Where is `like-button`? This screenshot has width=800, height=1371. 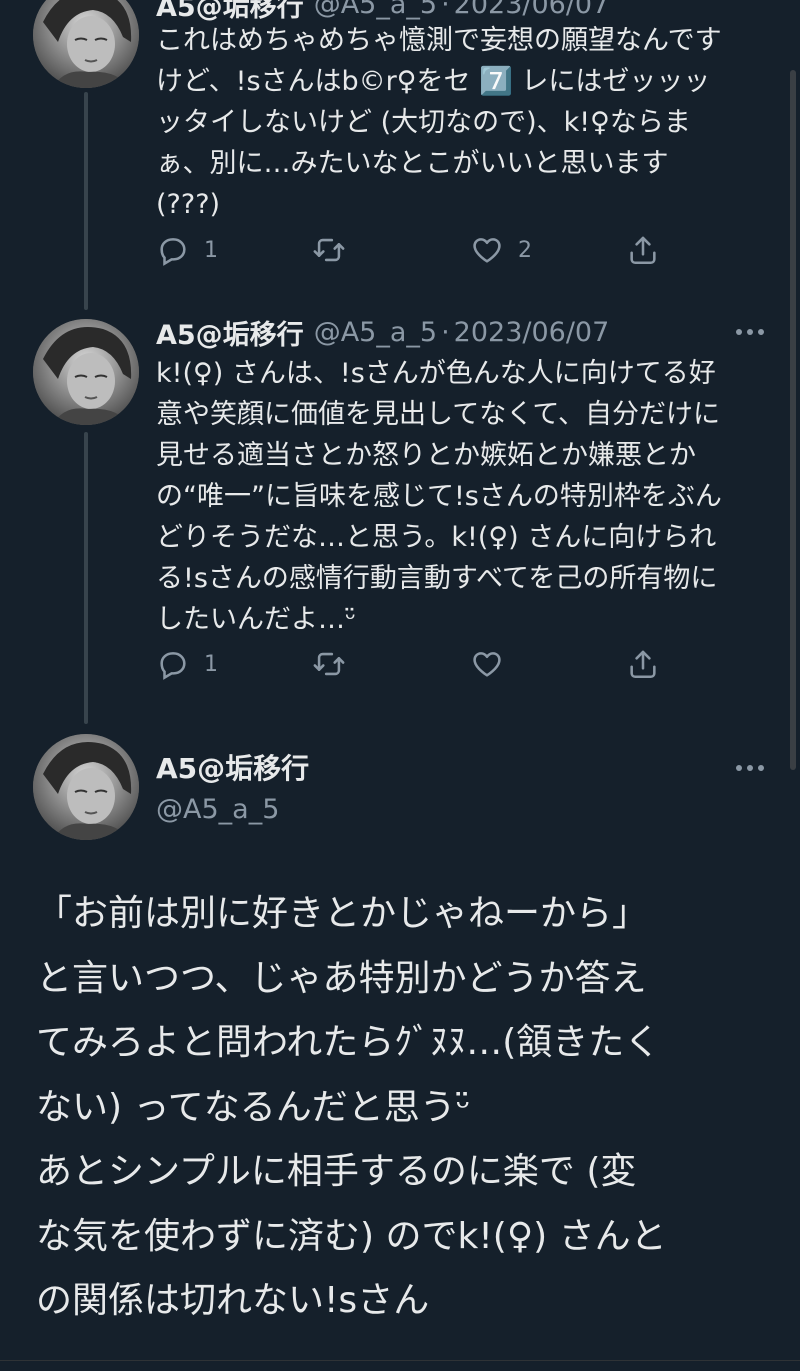
like-button is located at coordinates (487, 664).